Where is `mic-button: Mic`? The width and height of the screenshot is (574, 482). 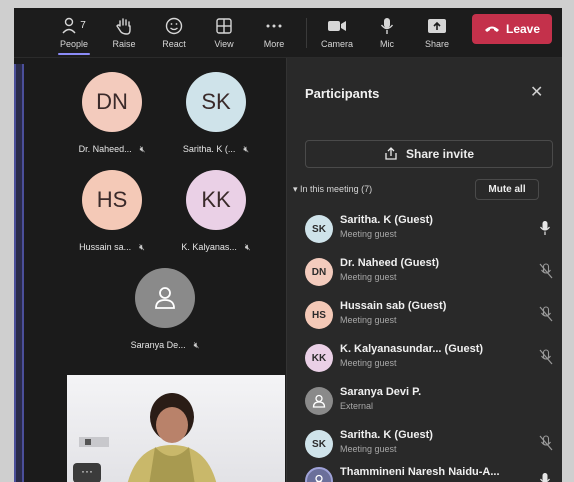
mic-button: Mic is located at coordinates (387, 32).